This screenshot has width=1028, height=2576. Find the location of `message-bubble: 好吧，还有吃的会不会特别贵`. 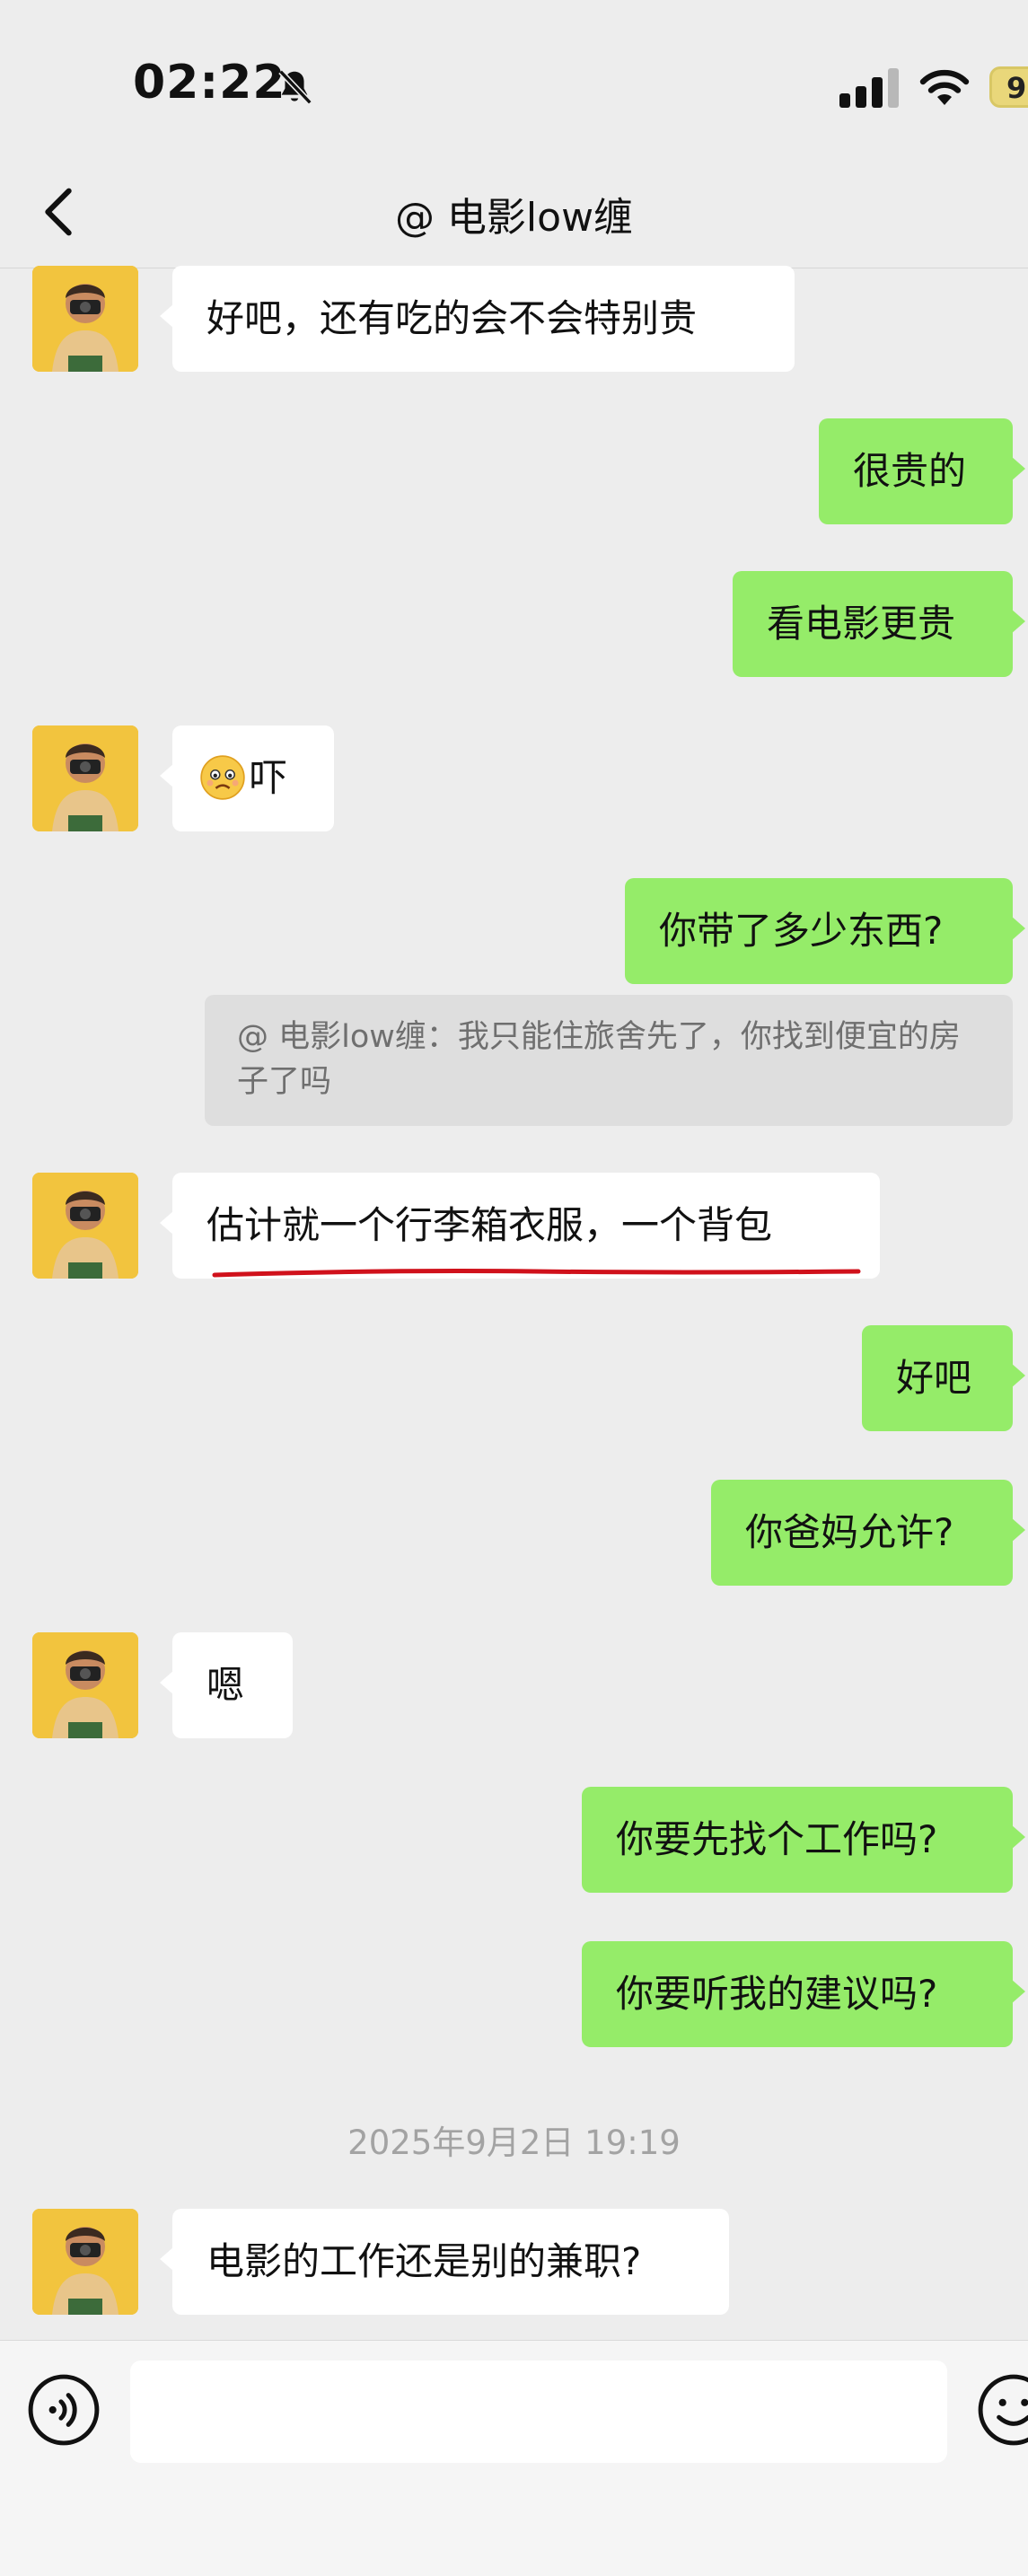

message-bubble: 好吧，还有吃的会不会特别贵 is located at coordinates (477, 319).